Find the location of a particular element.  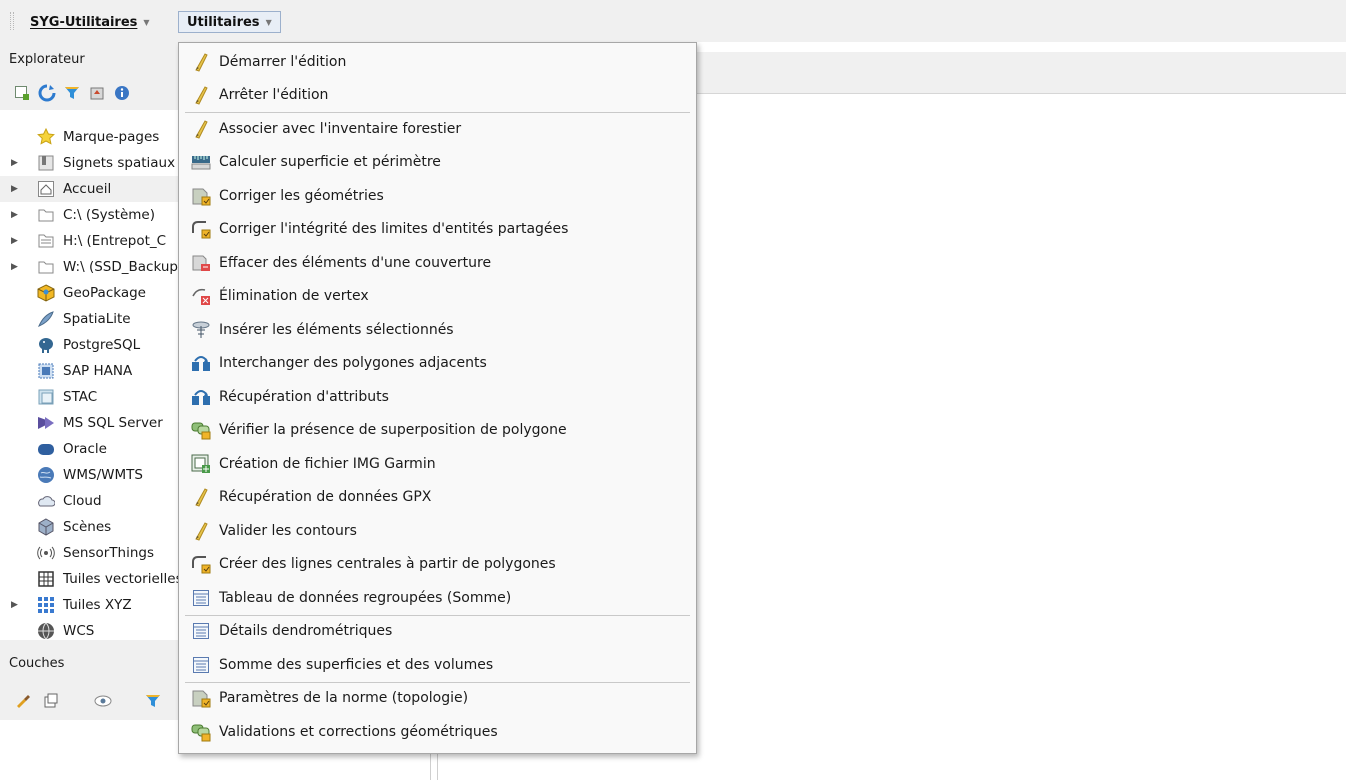

hana-icon is located at coordinates (46, 371).